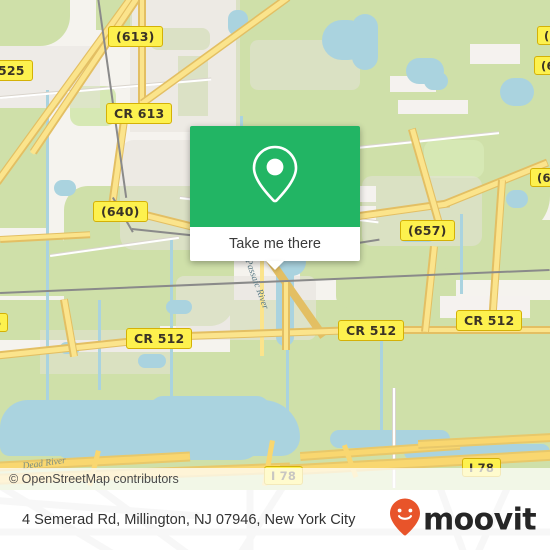  I want to click on moovit-brand: moovit, so click(463, 520).